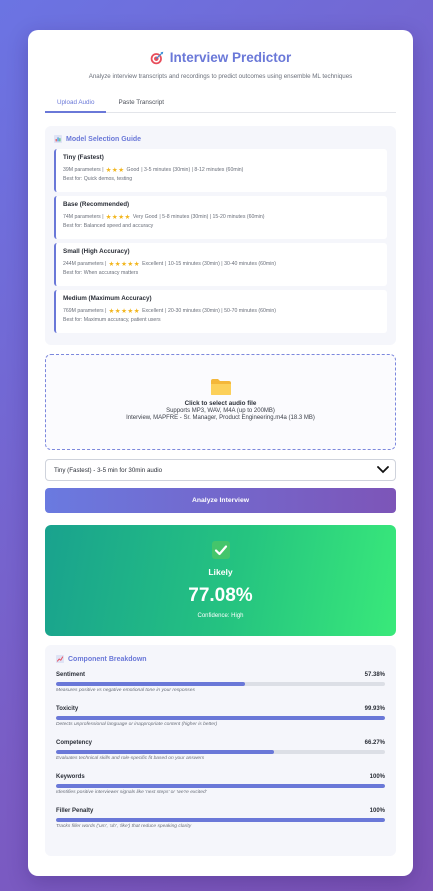 The width and height of the screenshot is (433, 891). Describe the element at coordinates (83, 170) in the screenshot. I see `model-params: 39M parameters |` at that location.